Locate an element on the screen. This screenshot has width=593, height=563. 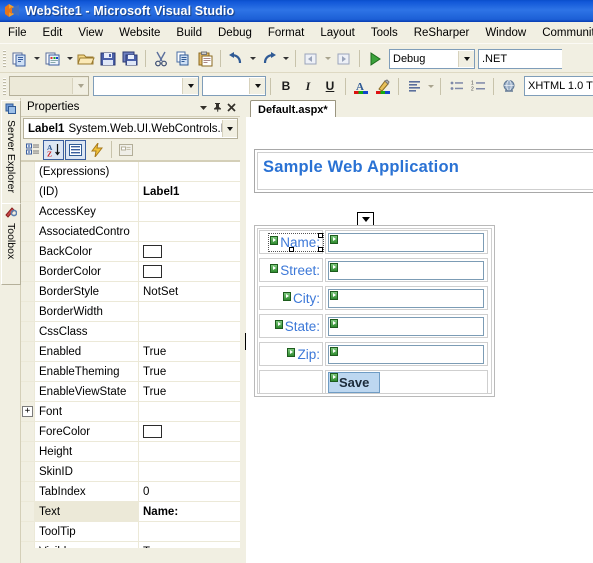
new-project-icon is located at coordinates (20, 59).